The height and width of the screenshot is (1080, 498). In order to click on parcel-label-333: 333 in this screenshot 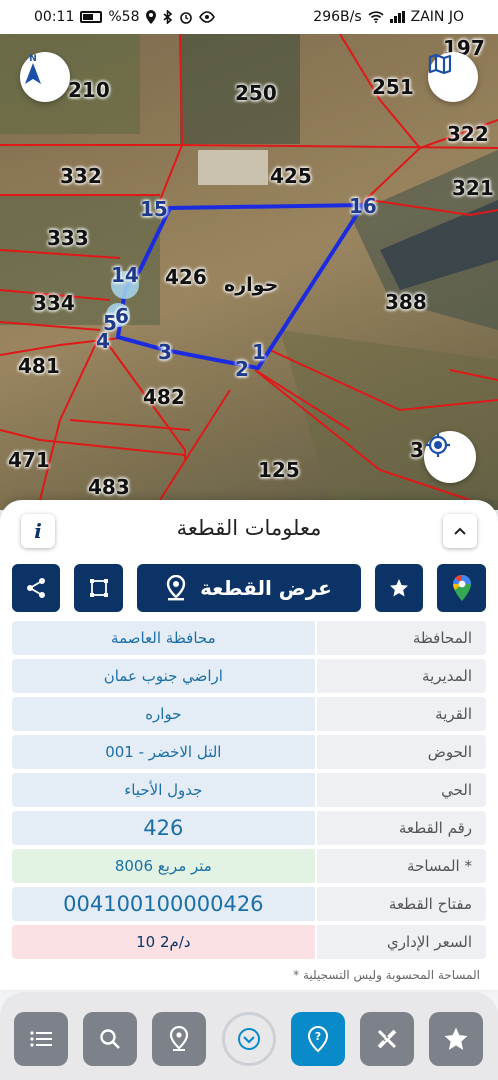, I will do `click(68, 238)`.